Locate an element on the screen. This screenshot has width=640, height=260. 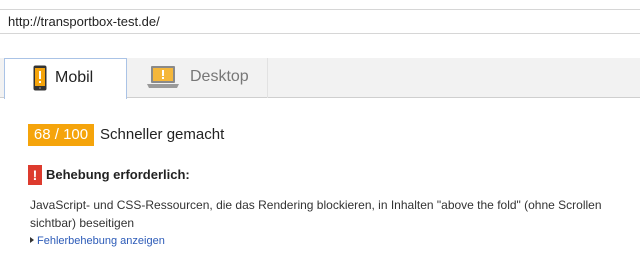
tab-desktop-label: Desktop is located at coordinates (219, 76).